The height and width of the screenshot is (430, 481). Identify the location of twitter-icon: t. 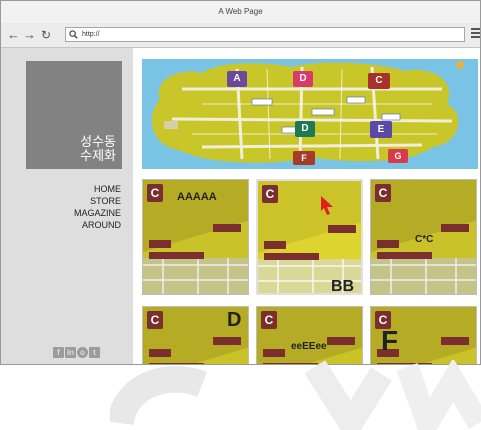
(94, 352).